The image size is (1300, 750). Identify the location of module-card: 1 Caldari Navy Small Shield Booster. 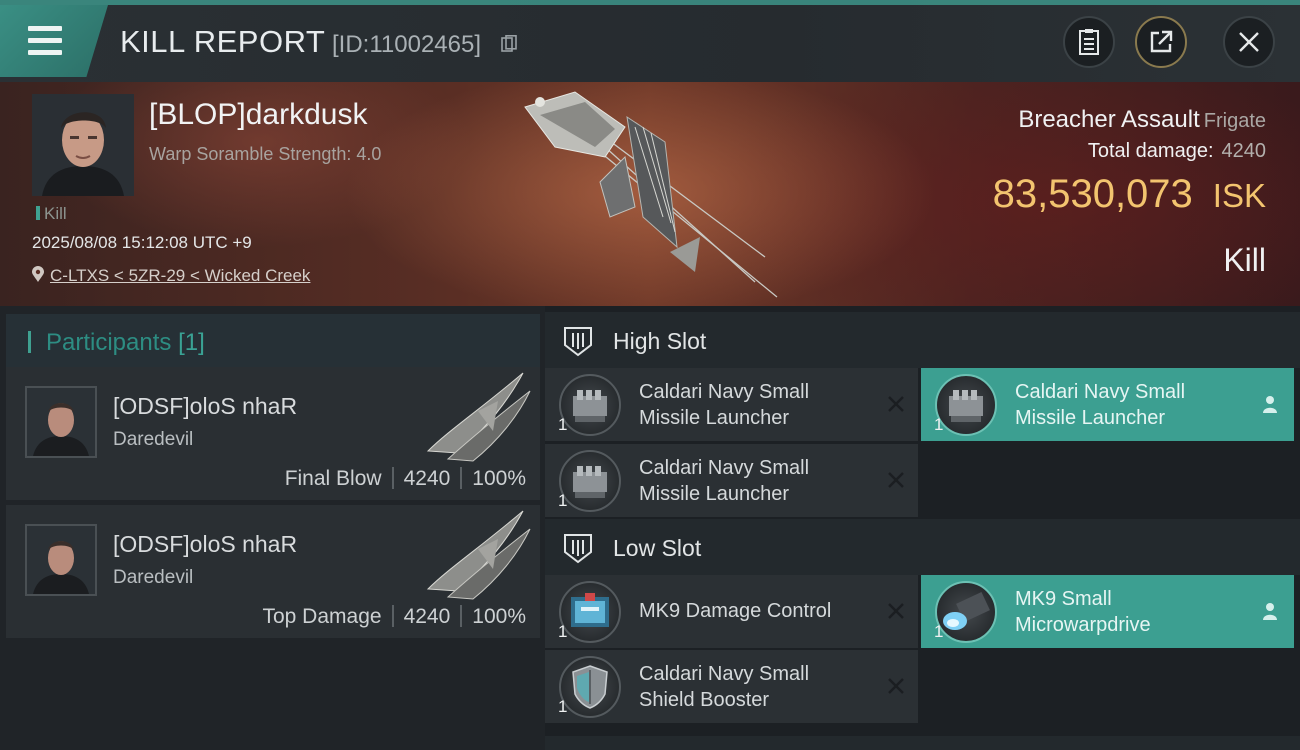
(731, 686).